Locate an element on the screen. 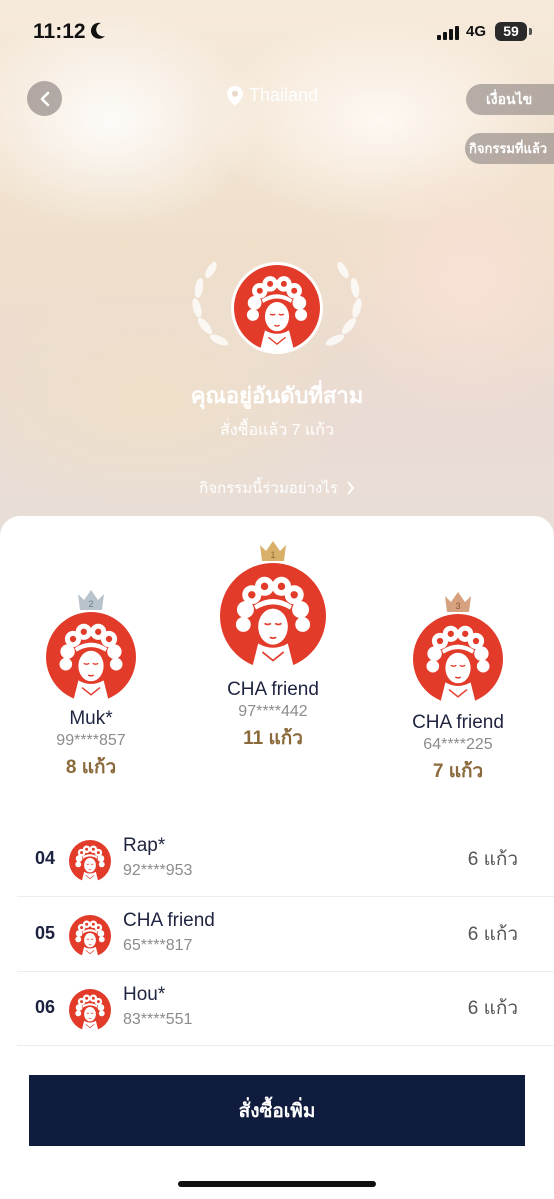 The height and width of the screenshot is (1199, 554). crown-icon: 1 is located at coordinates (273, 551).